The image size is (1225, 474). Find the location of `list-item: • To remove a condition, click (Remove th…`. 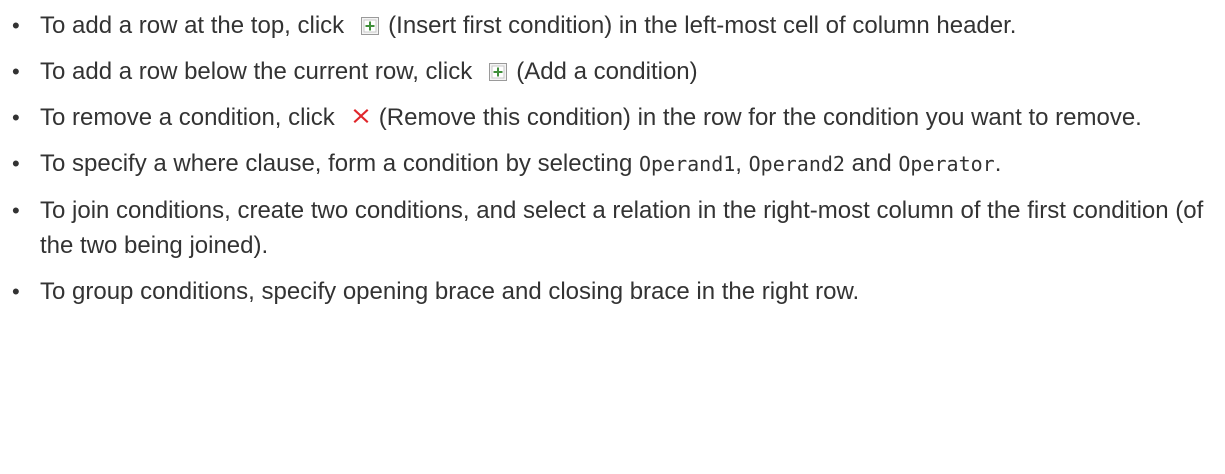

list-item: • To remove a condition, click (Remove th… is located at coordinates (612, 117).